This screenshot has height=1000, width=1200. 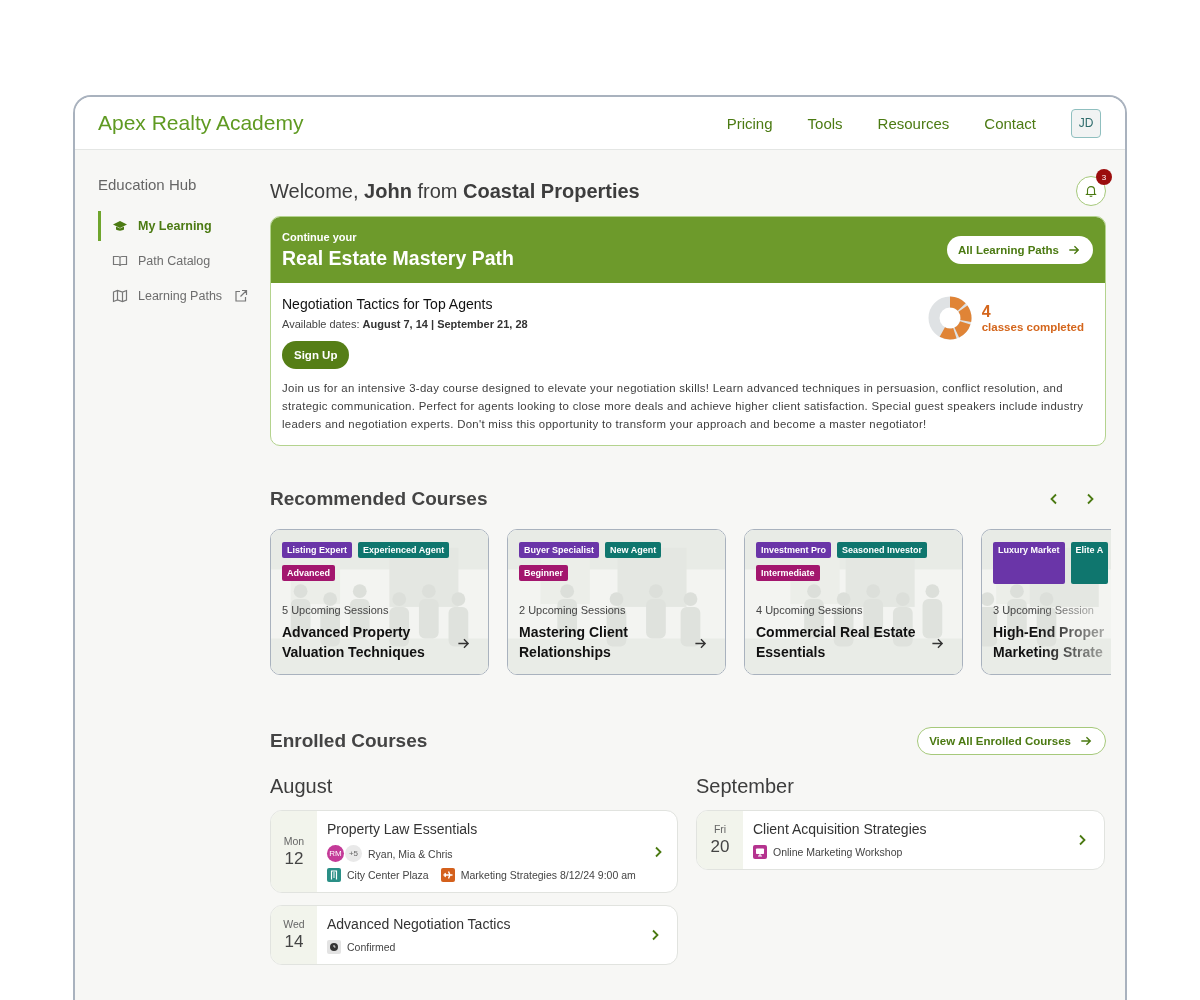 I want to click on course-card: Investment Pro Seasoned Investor Intermediate 4 Upcoming Sessions Commercial Real Estate Essentials, so click(x=853, y=602).